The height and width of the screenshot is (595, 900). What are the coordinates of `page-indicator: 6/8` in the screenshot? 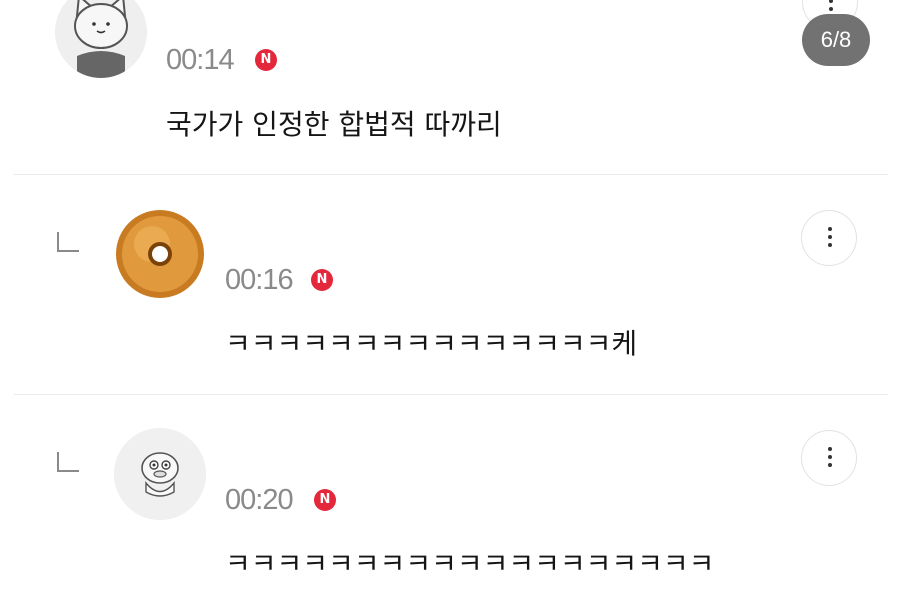 It's located at (836, 40).